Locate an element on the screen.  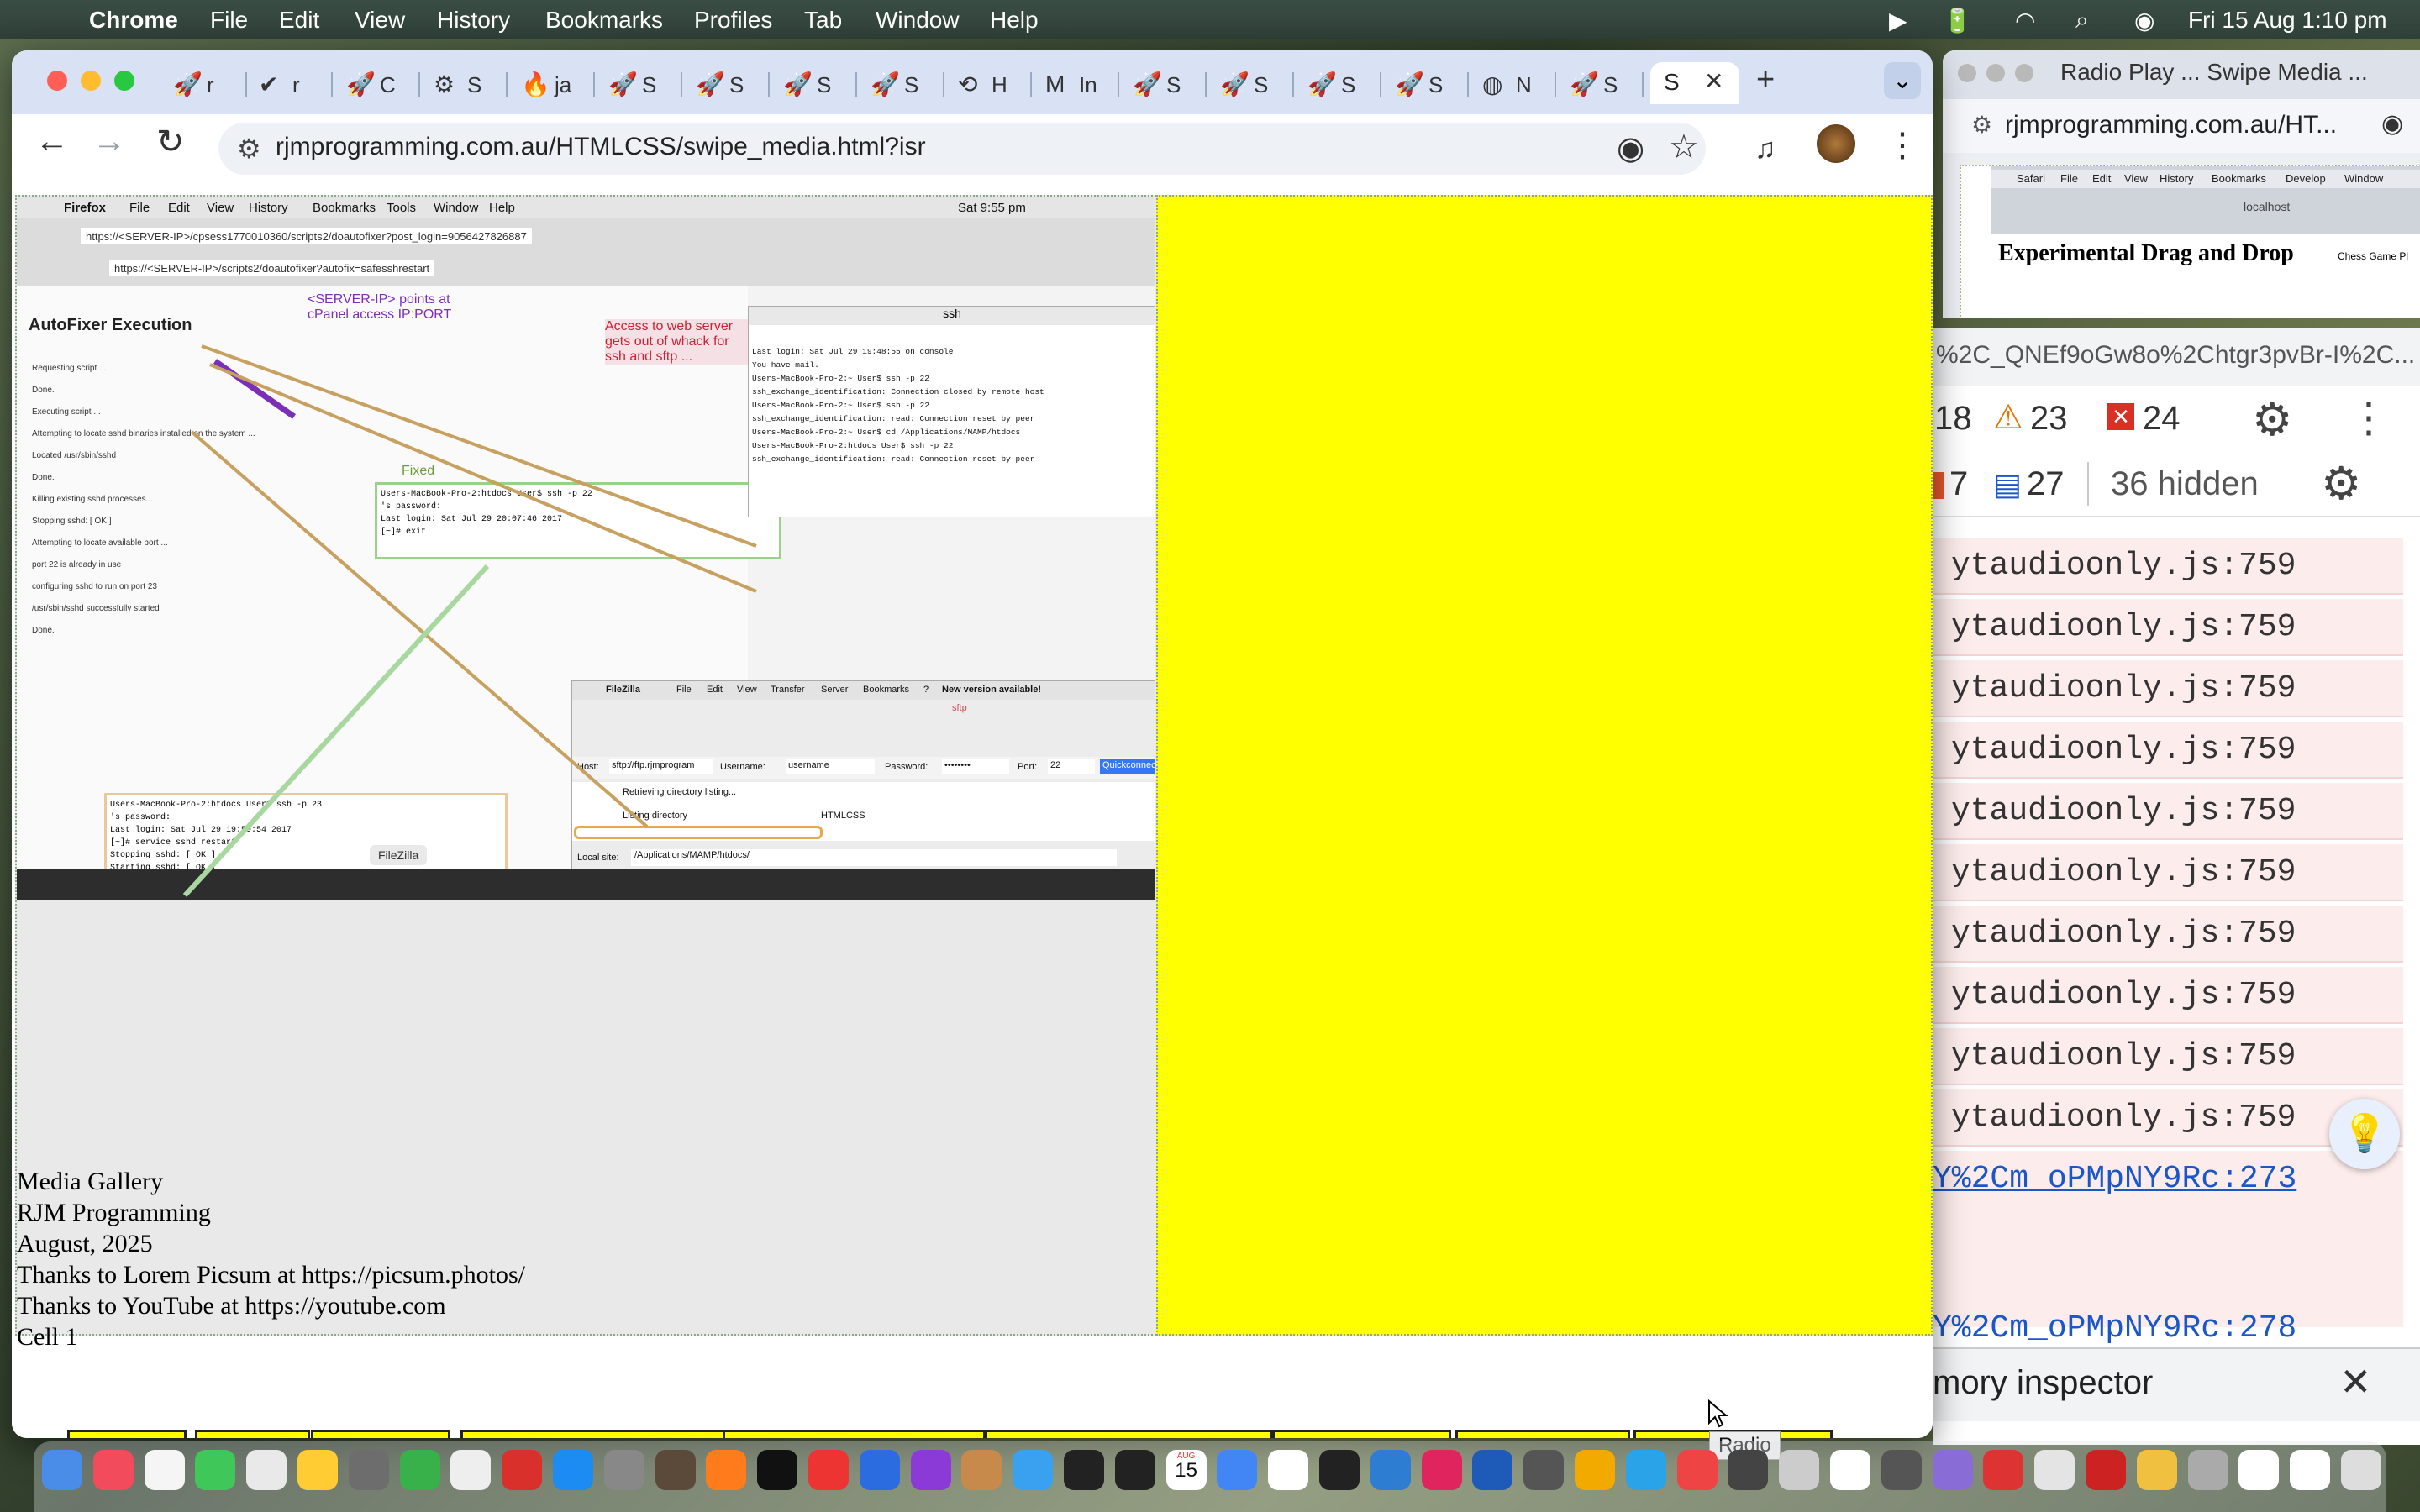
new-tab-icon: + is located at coordinates (1765, 80).